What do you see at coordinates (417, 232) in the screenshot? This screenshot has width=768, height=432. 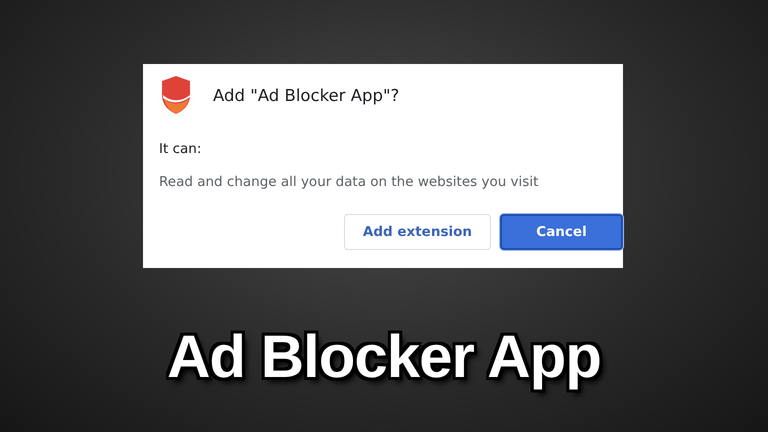 I see `add-extension-button: Add extension` at bounding box center [417, 232].